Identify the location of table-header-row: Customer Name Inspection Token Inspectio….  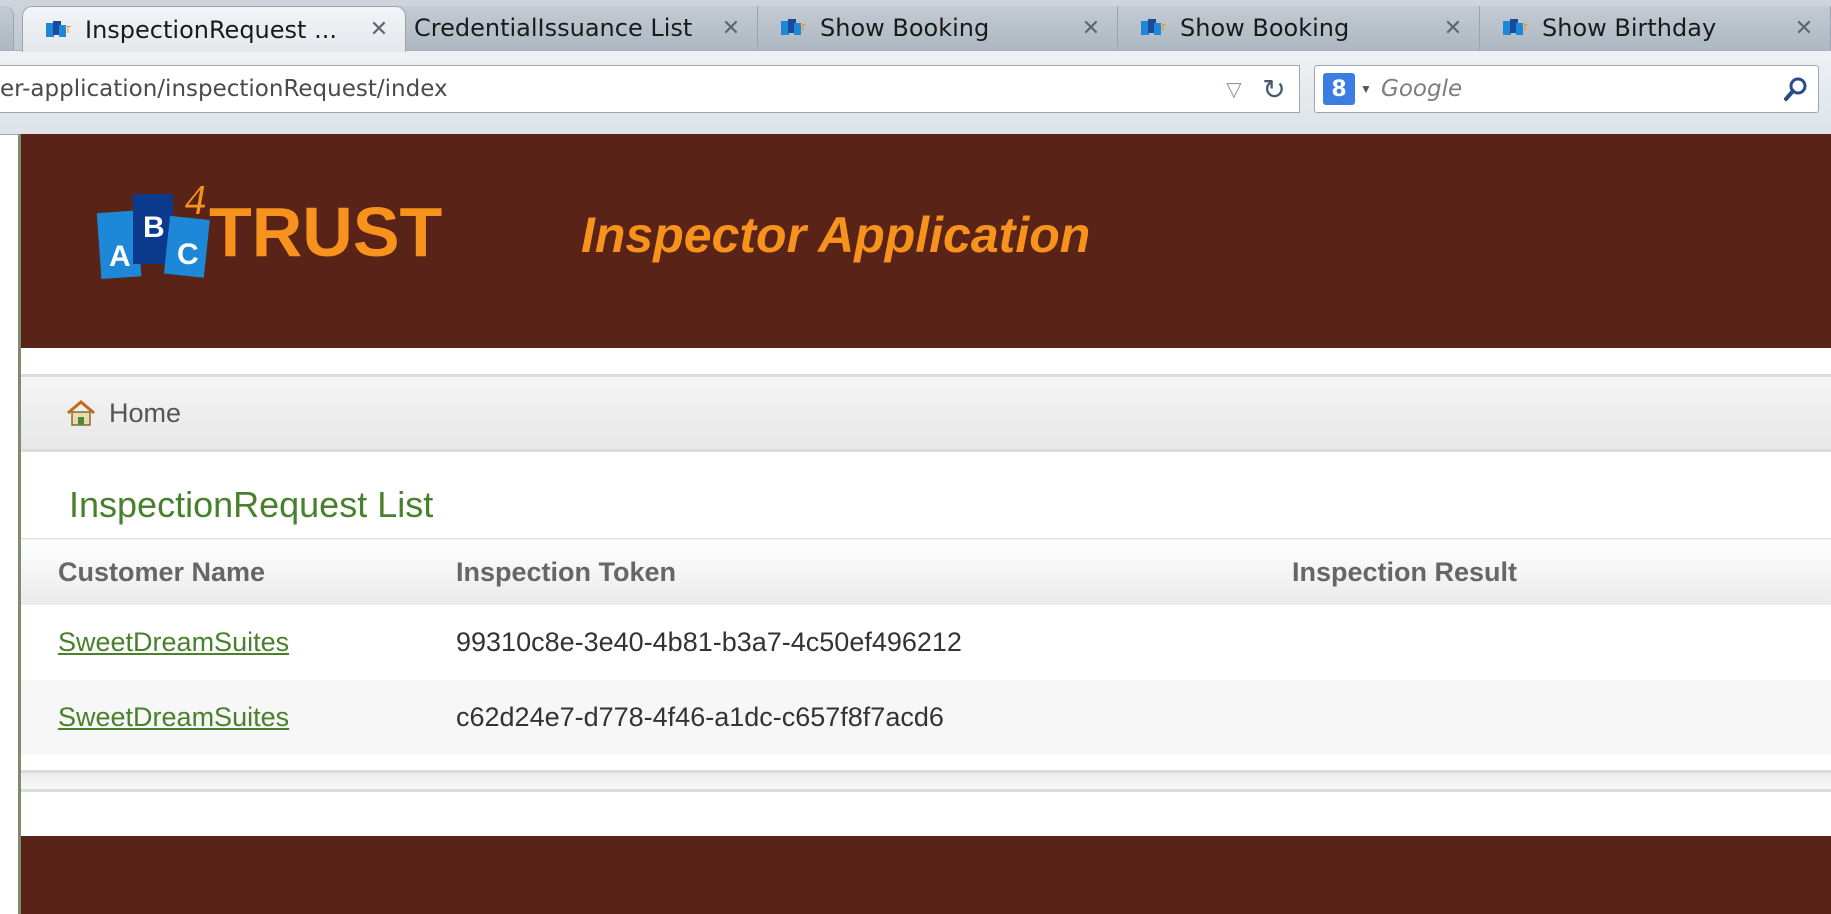
(926, 571).